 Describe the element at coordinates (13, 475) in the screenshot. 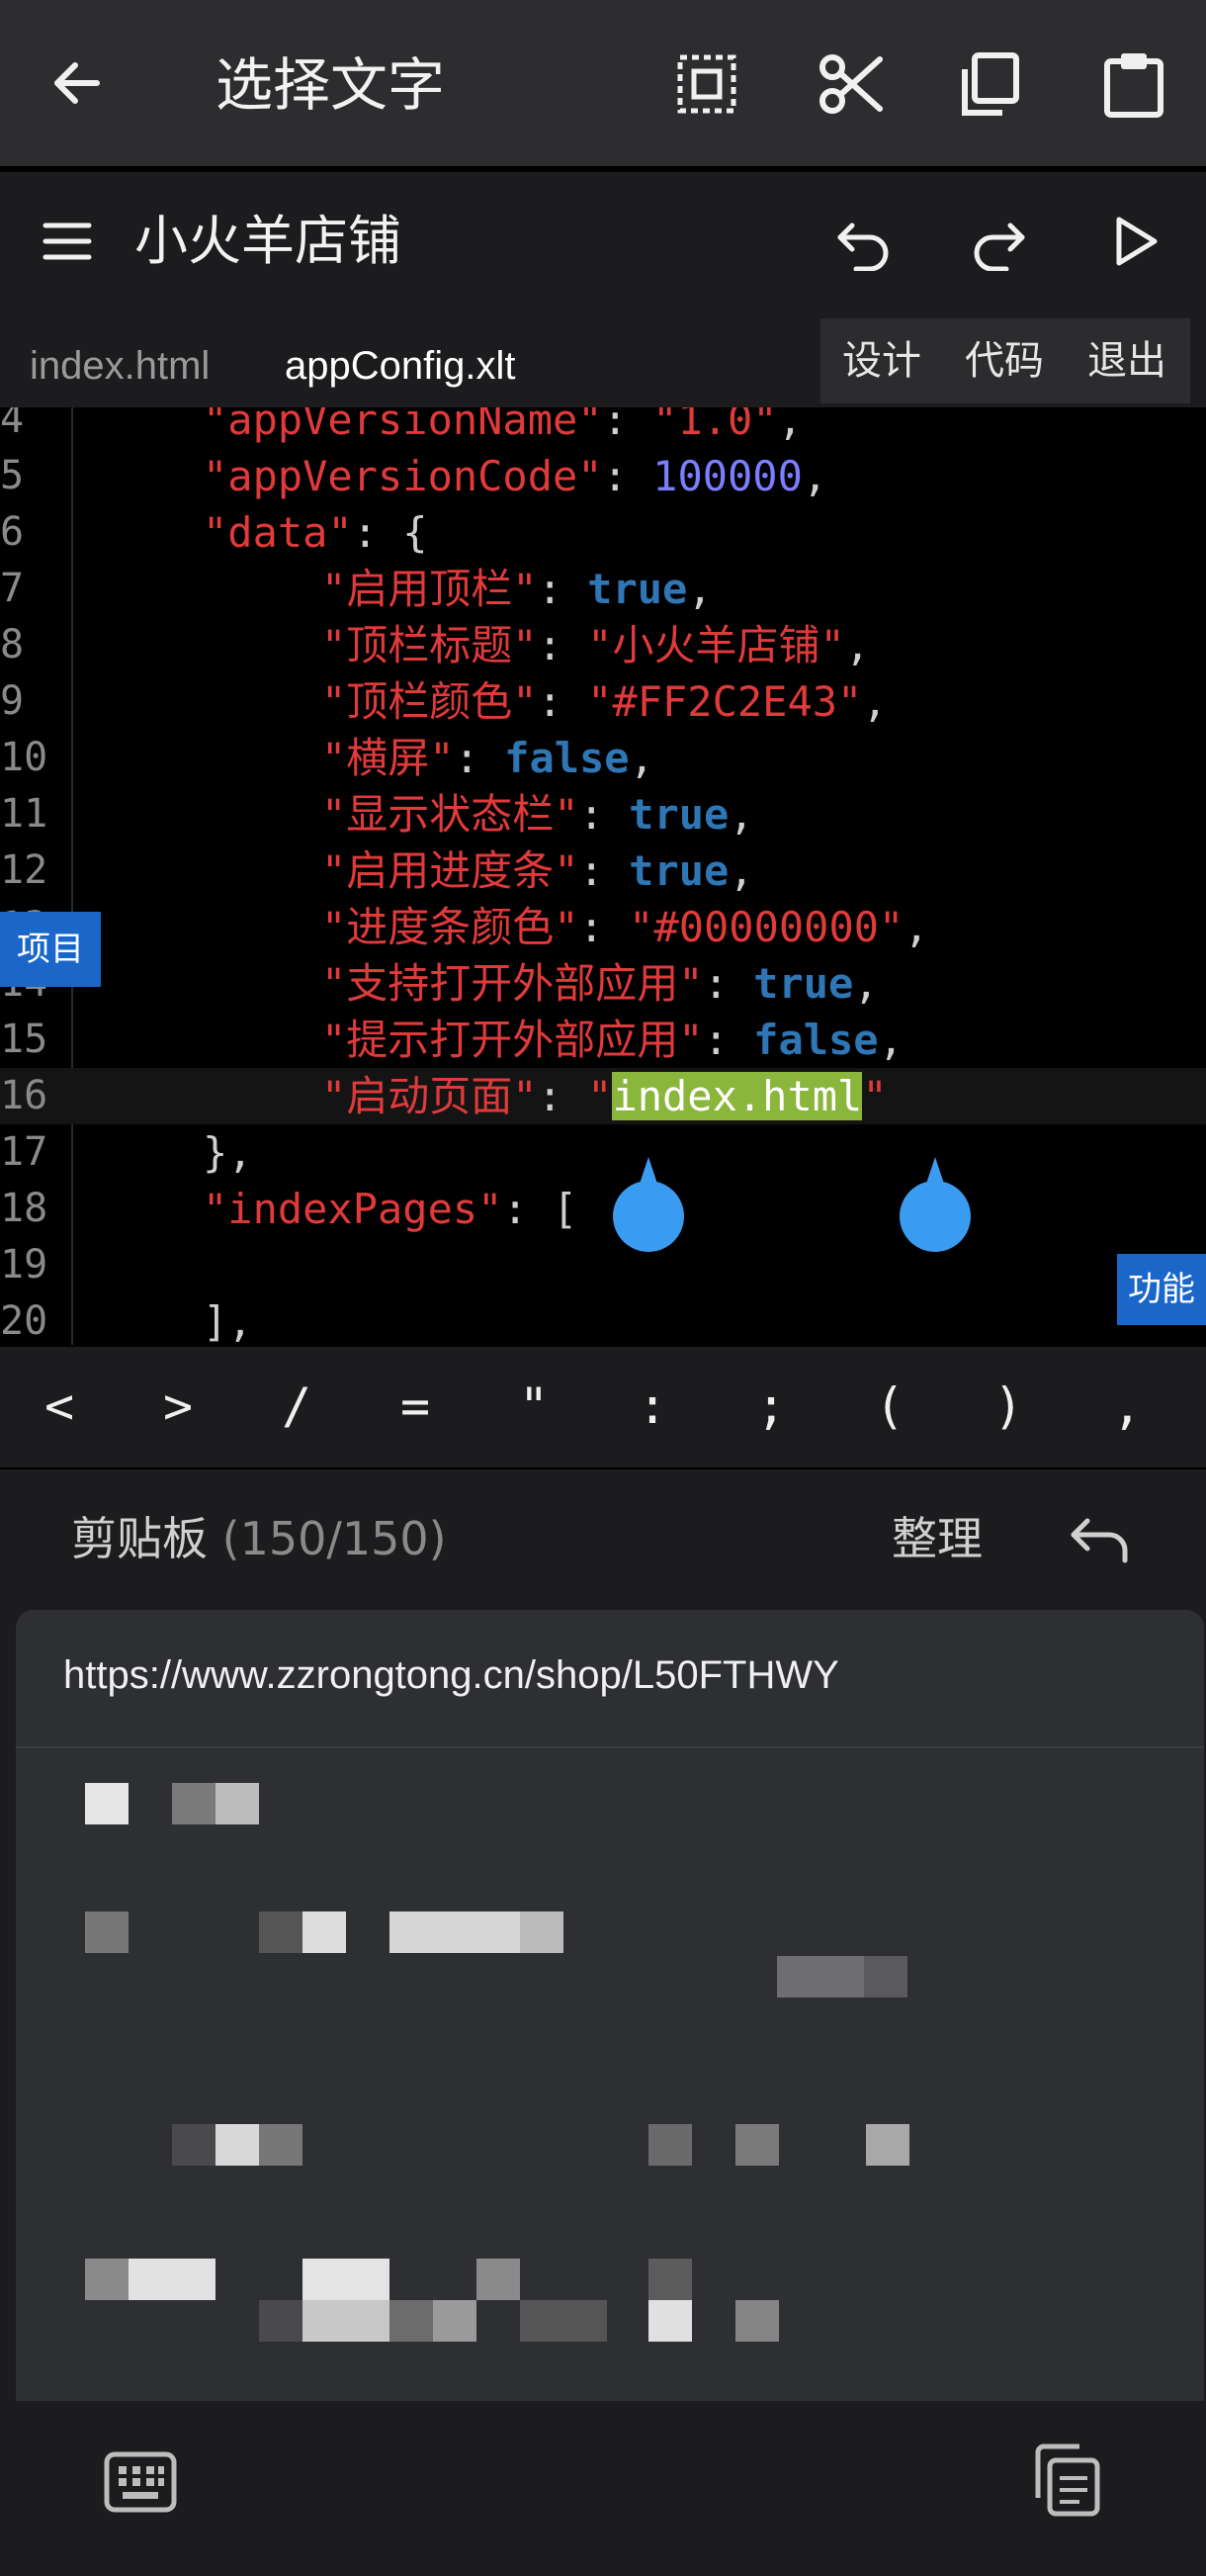

I see `line-number: 5` at that location.